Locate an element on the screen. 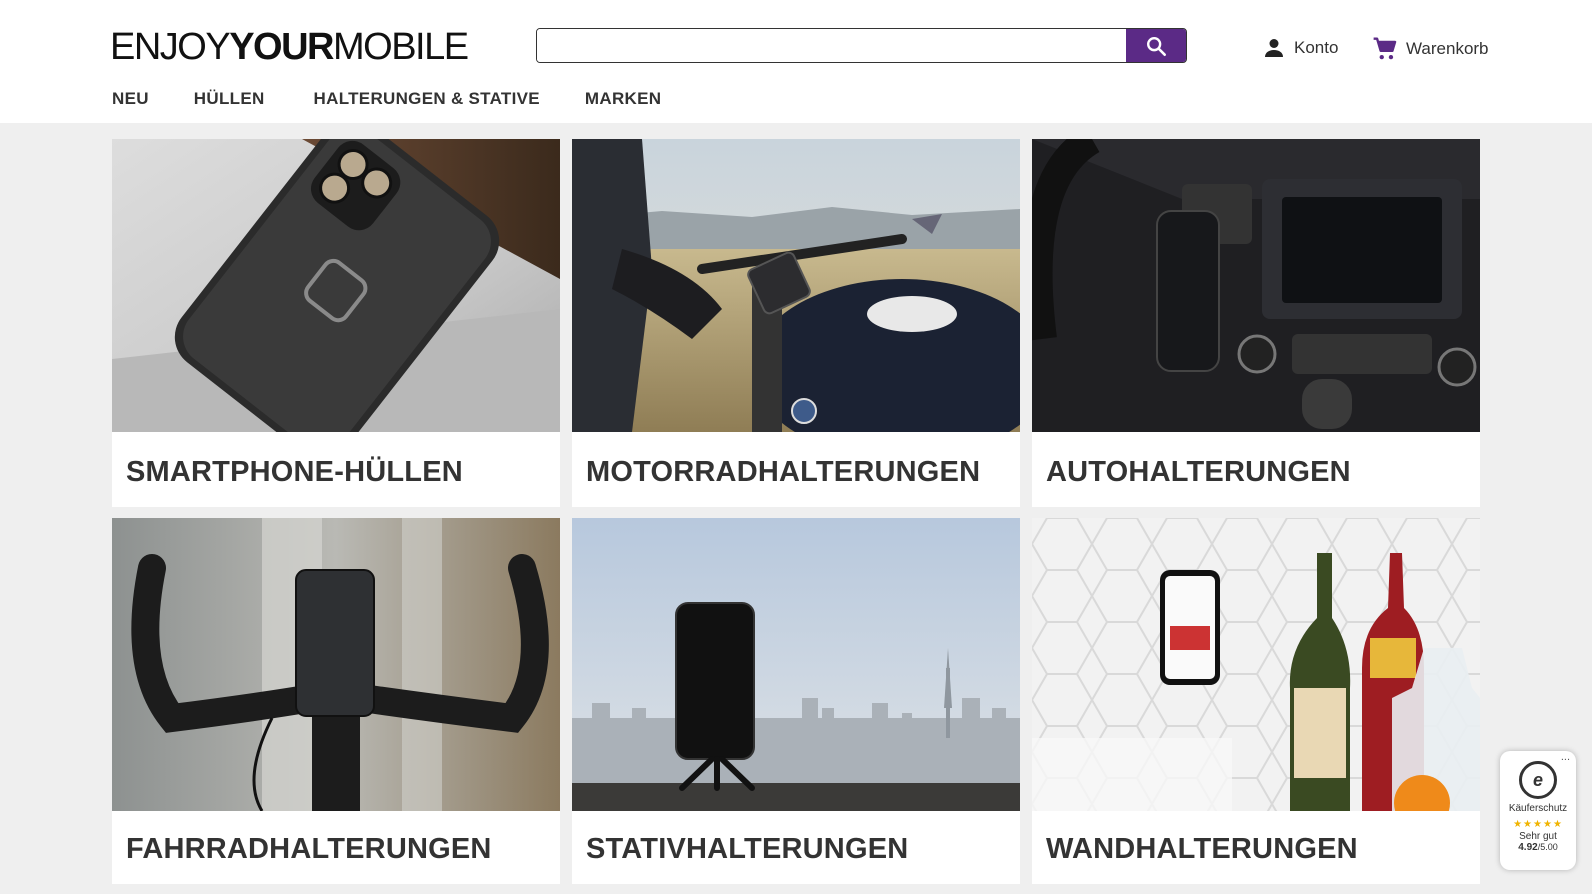 The image size is (1592, 894). rating-text: Sehr gut is located at coordinates (1538, 836).